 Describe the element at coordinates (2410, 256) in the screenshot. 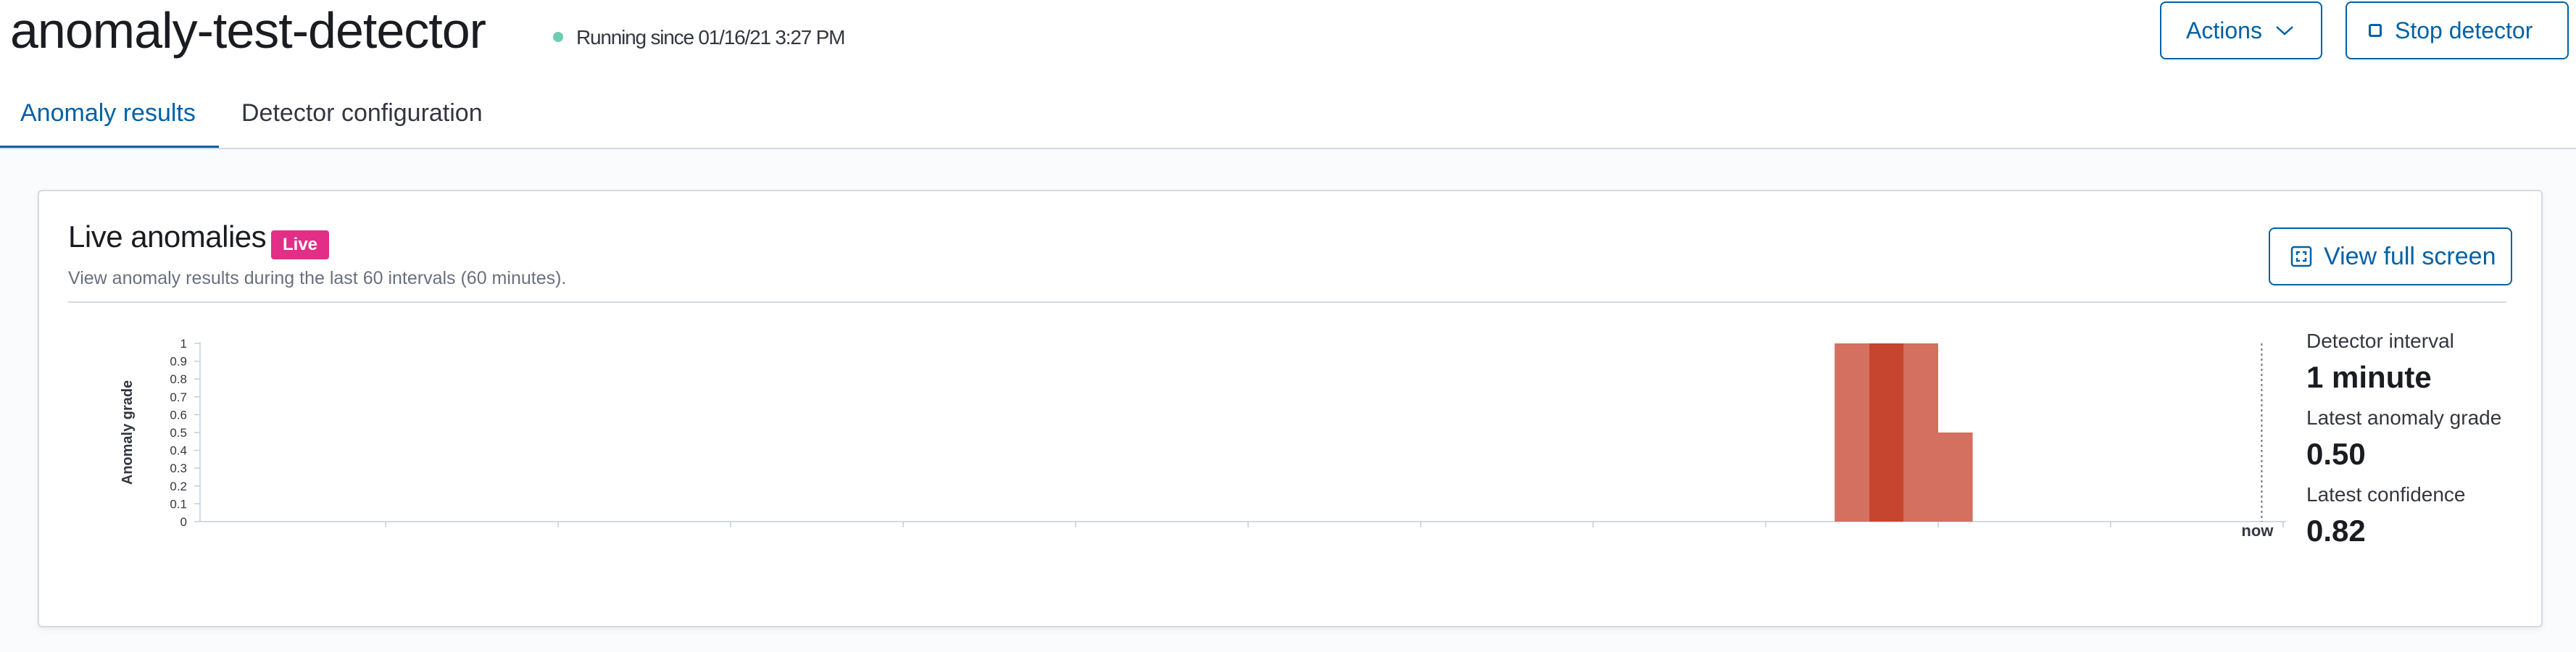

I see `view-full-screen-label: View full screen` at that location.